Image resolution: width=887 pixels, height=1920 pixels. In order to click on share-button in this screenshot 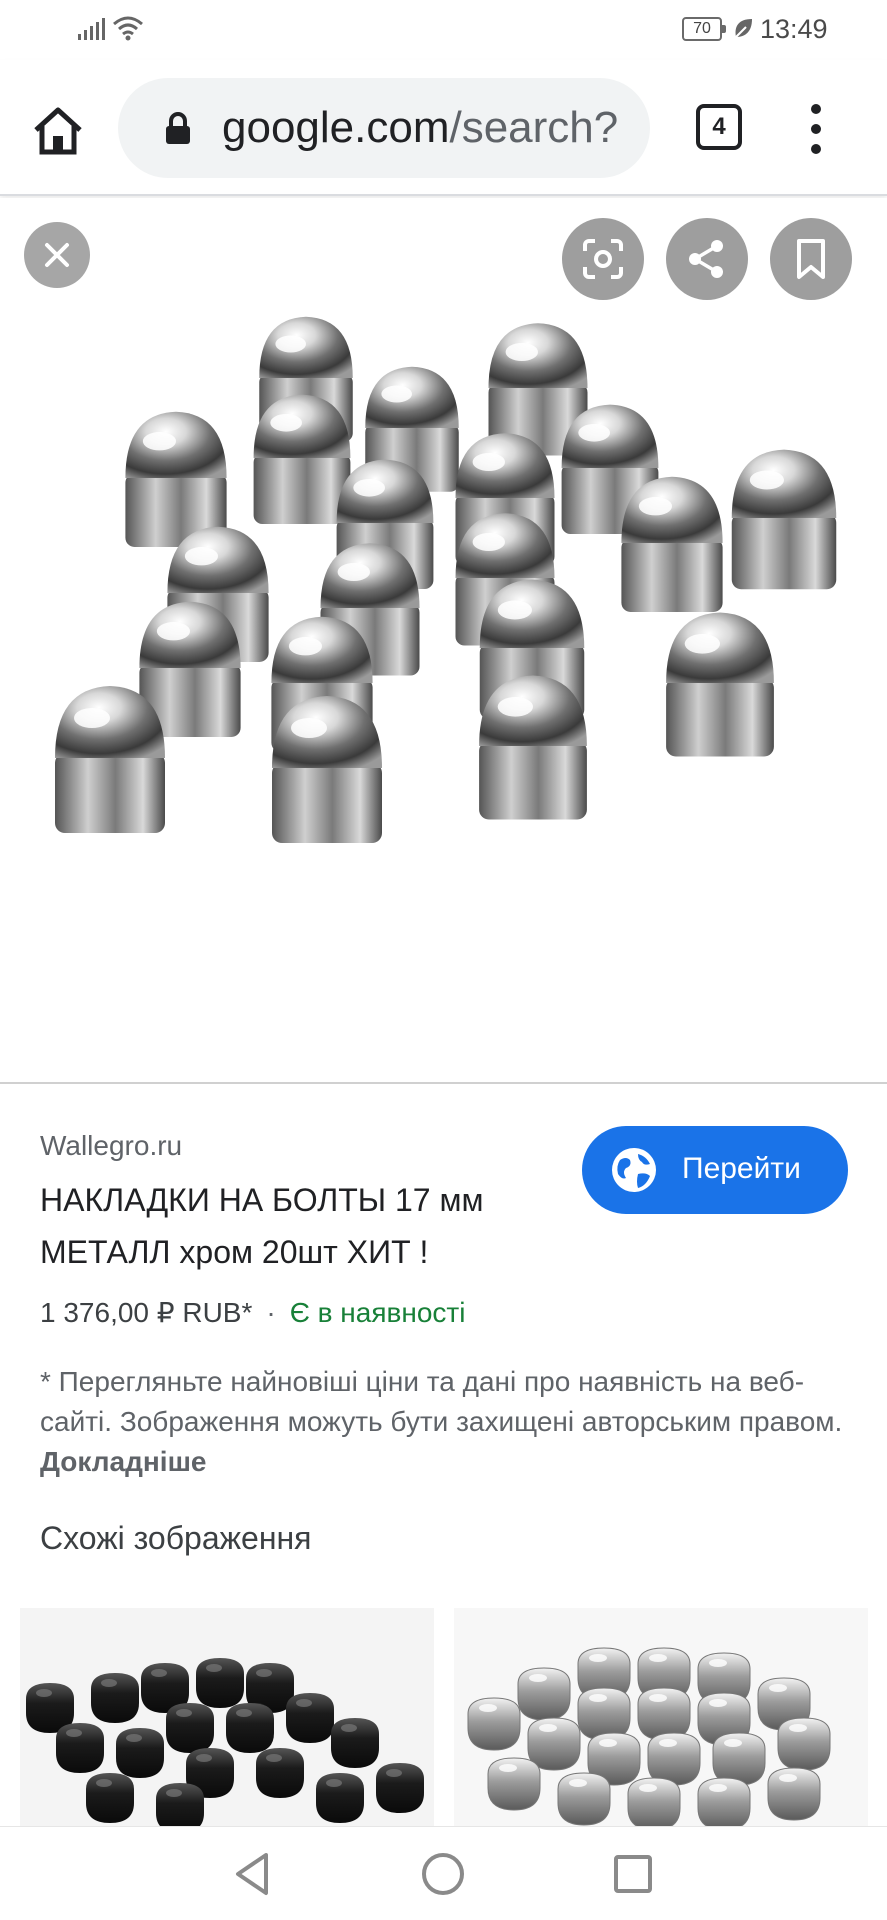, I will do `click(707, 259)`.